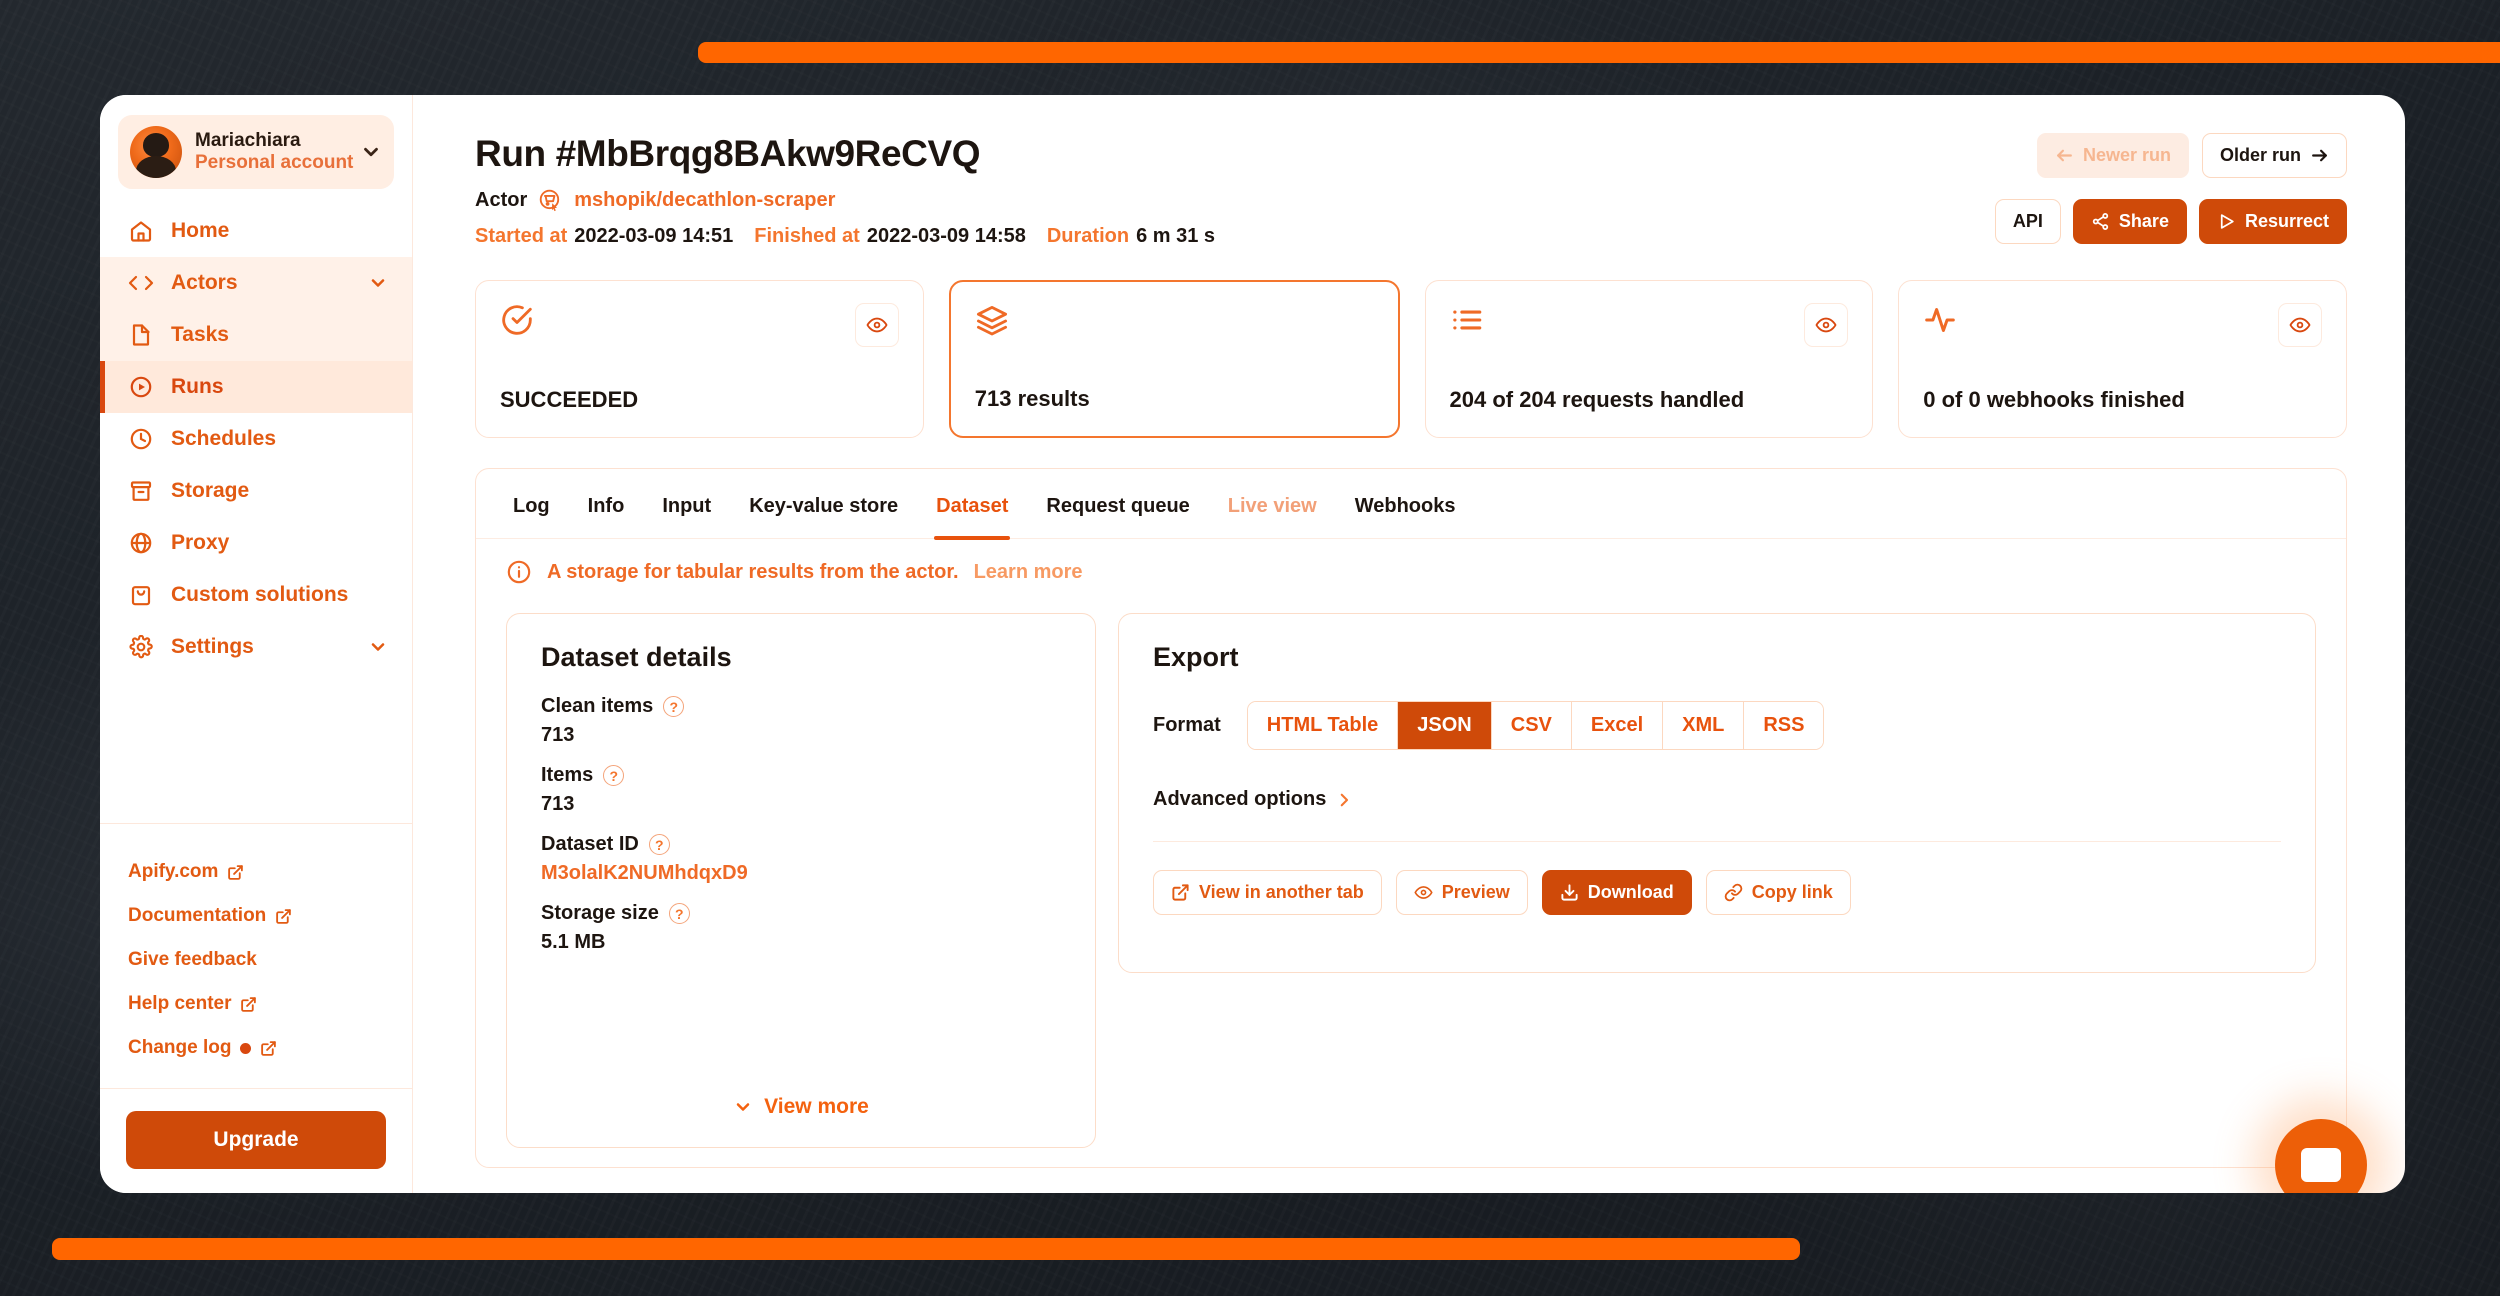  Describe the element at coordinates (1617, 725) in the screenshot. I see `format-option-excel: Excel` at that location.